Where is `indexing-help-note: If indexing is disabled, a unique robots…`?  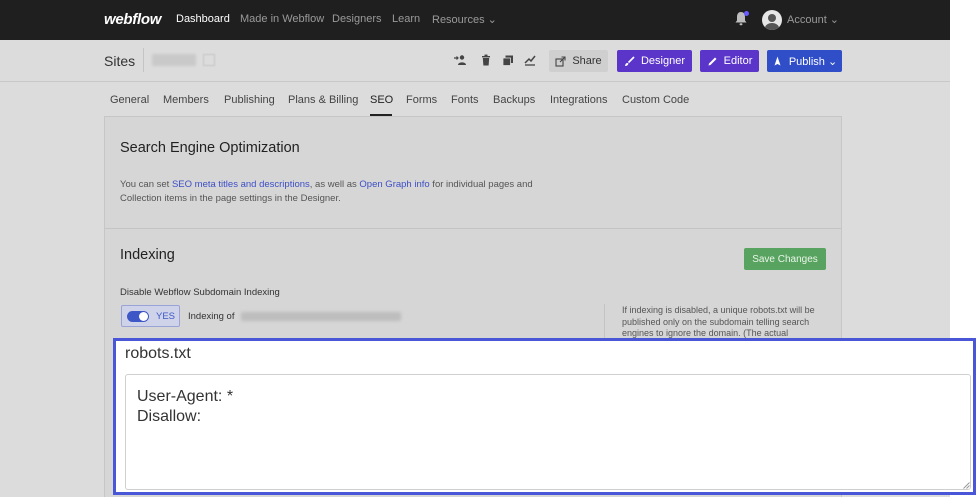 indexing-help-note: If indexing is disabled, a unique robots… is located at coordinates (718, 321).